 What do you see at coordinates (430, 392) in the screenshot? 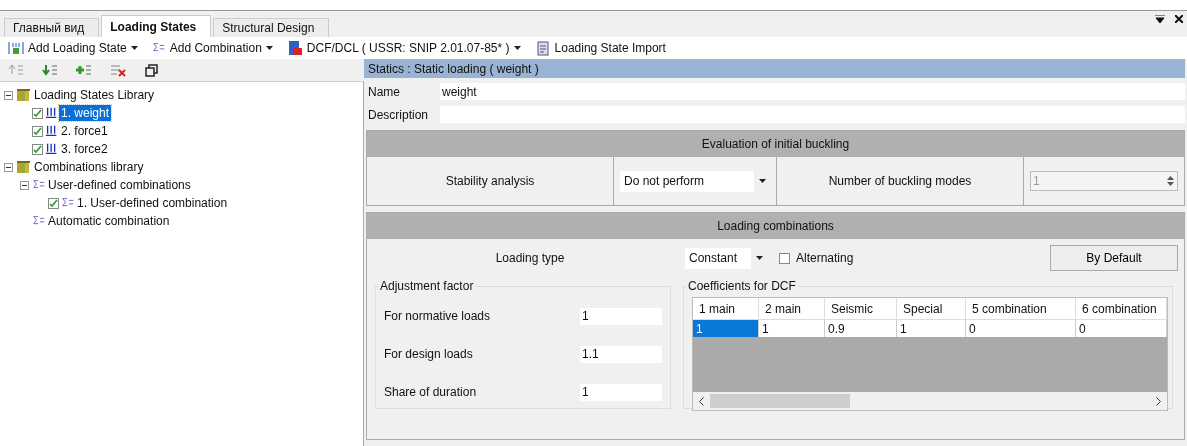
I see `field-label: Share of duration` at bounding box center [430, 392].